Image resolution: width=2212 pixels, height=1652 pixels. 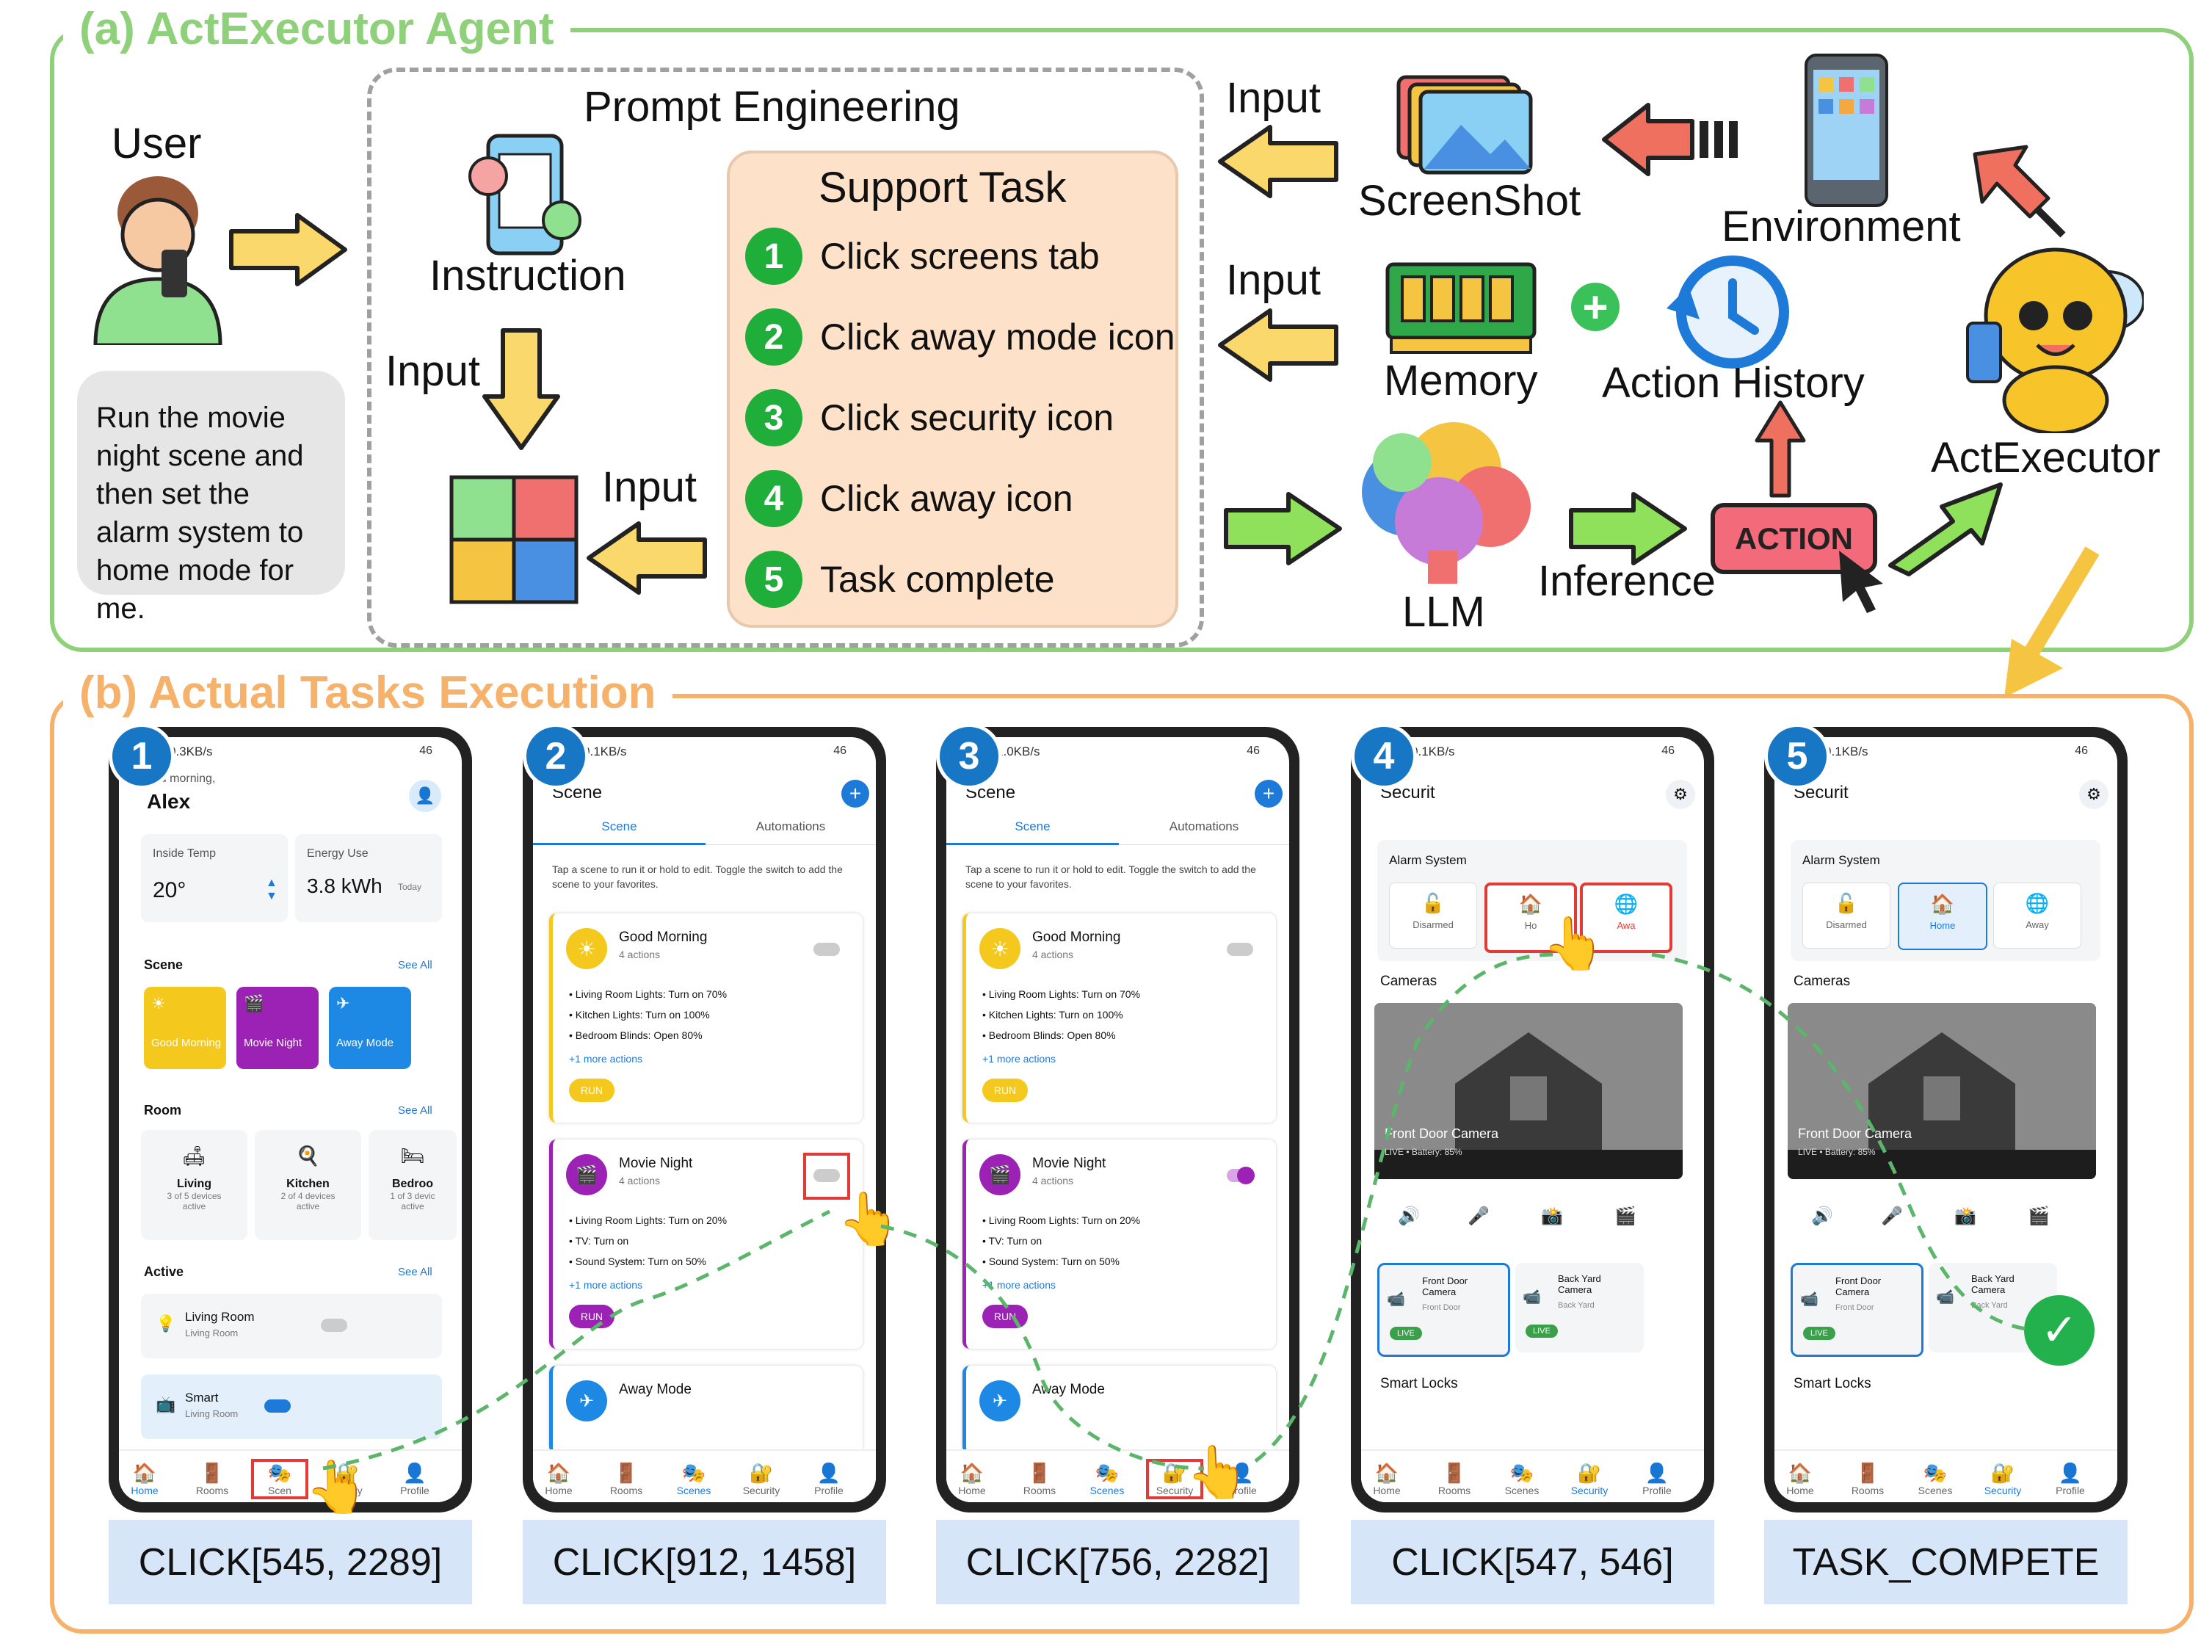 What do you see at coordinates (1117, 1562) in the screenshot?
I see `action-box-3: CLICK[756, 2282]` at bounding box center [1117, 1562].